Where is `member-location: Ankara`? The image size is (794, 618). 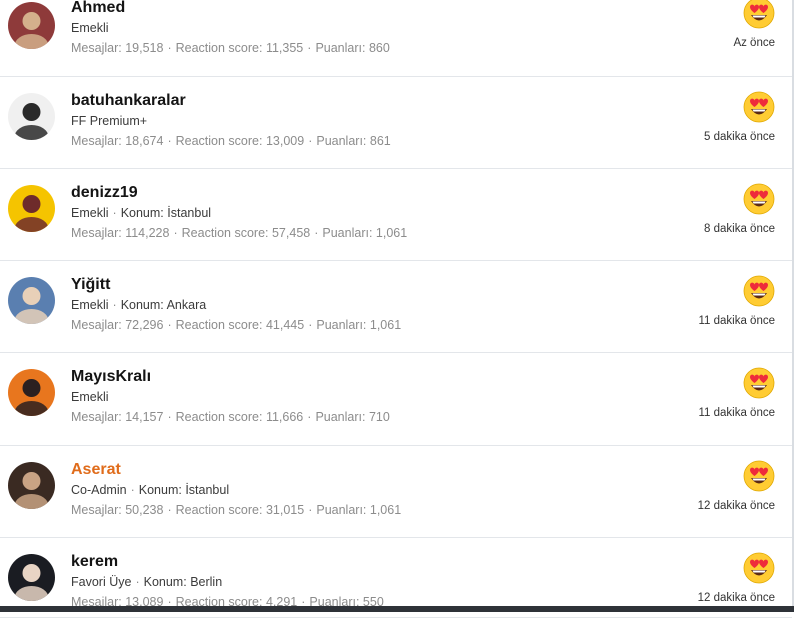
member-location: Ankara is located at coordinates (187, 305).